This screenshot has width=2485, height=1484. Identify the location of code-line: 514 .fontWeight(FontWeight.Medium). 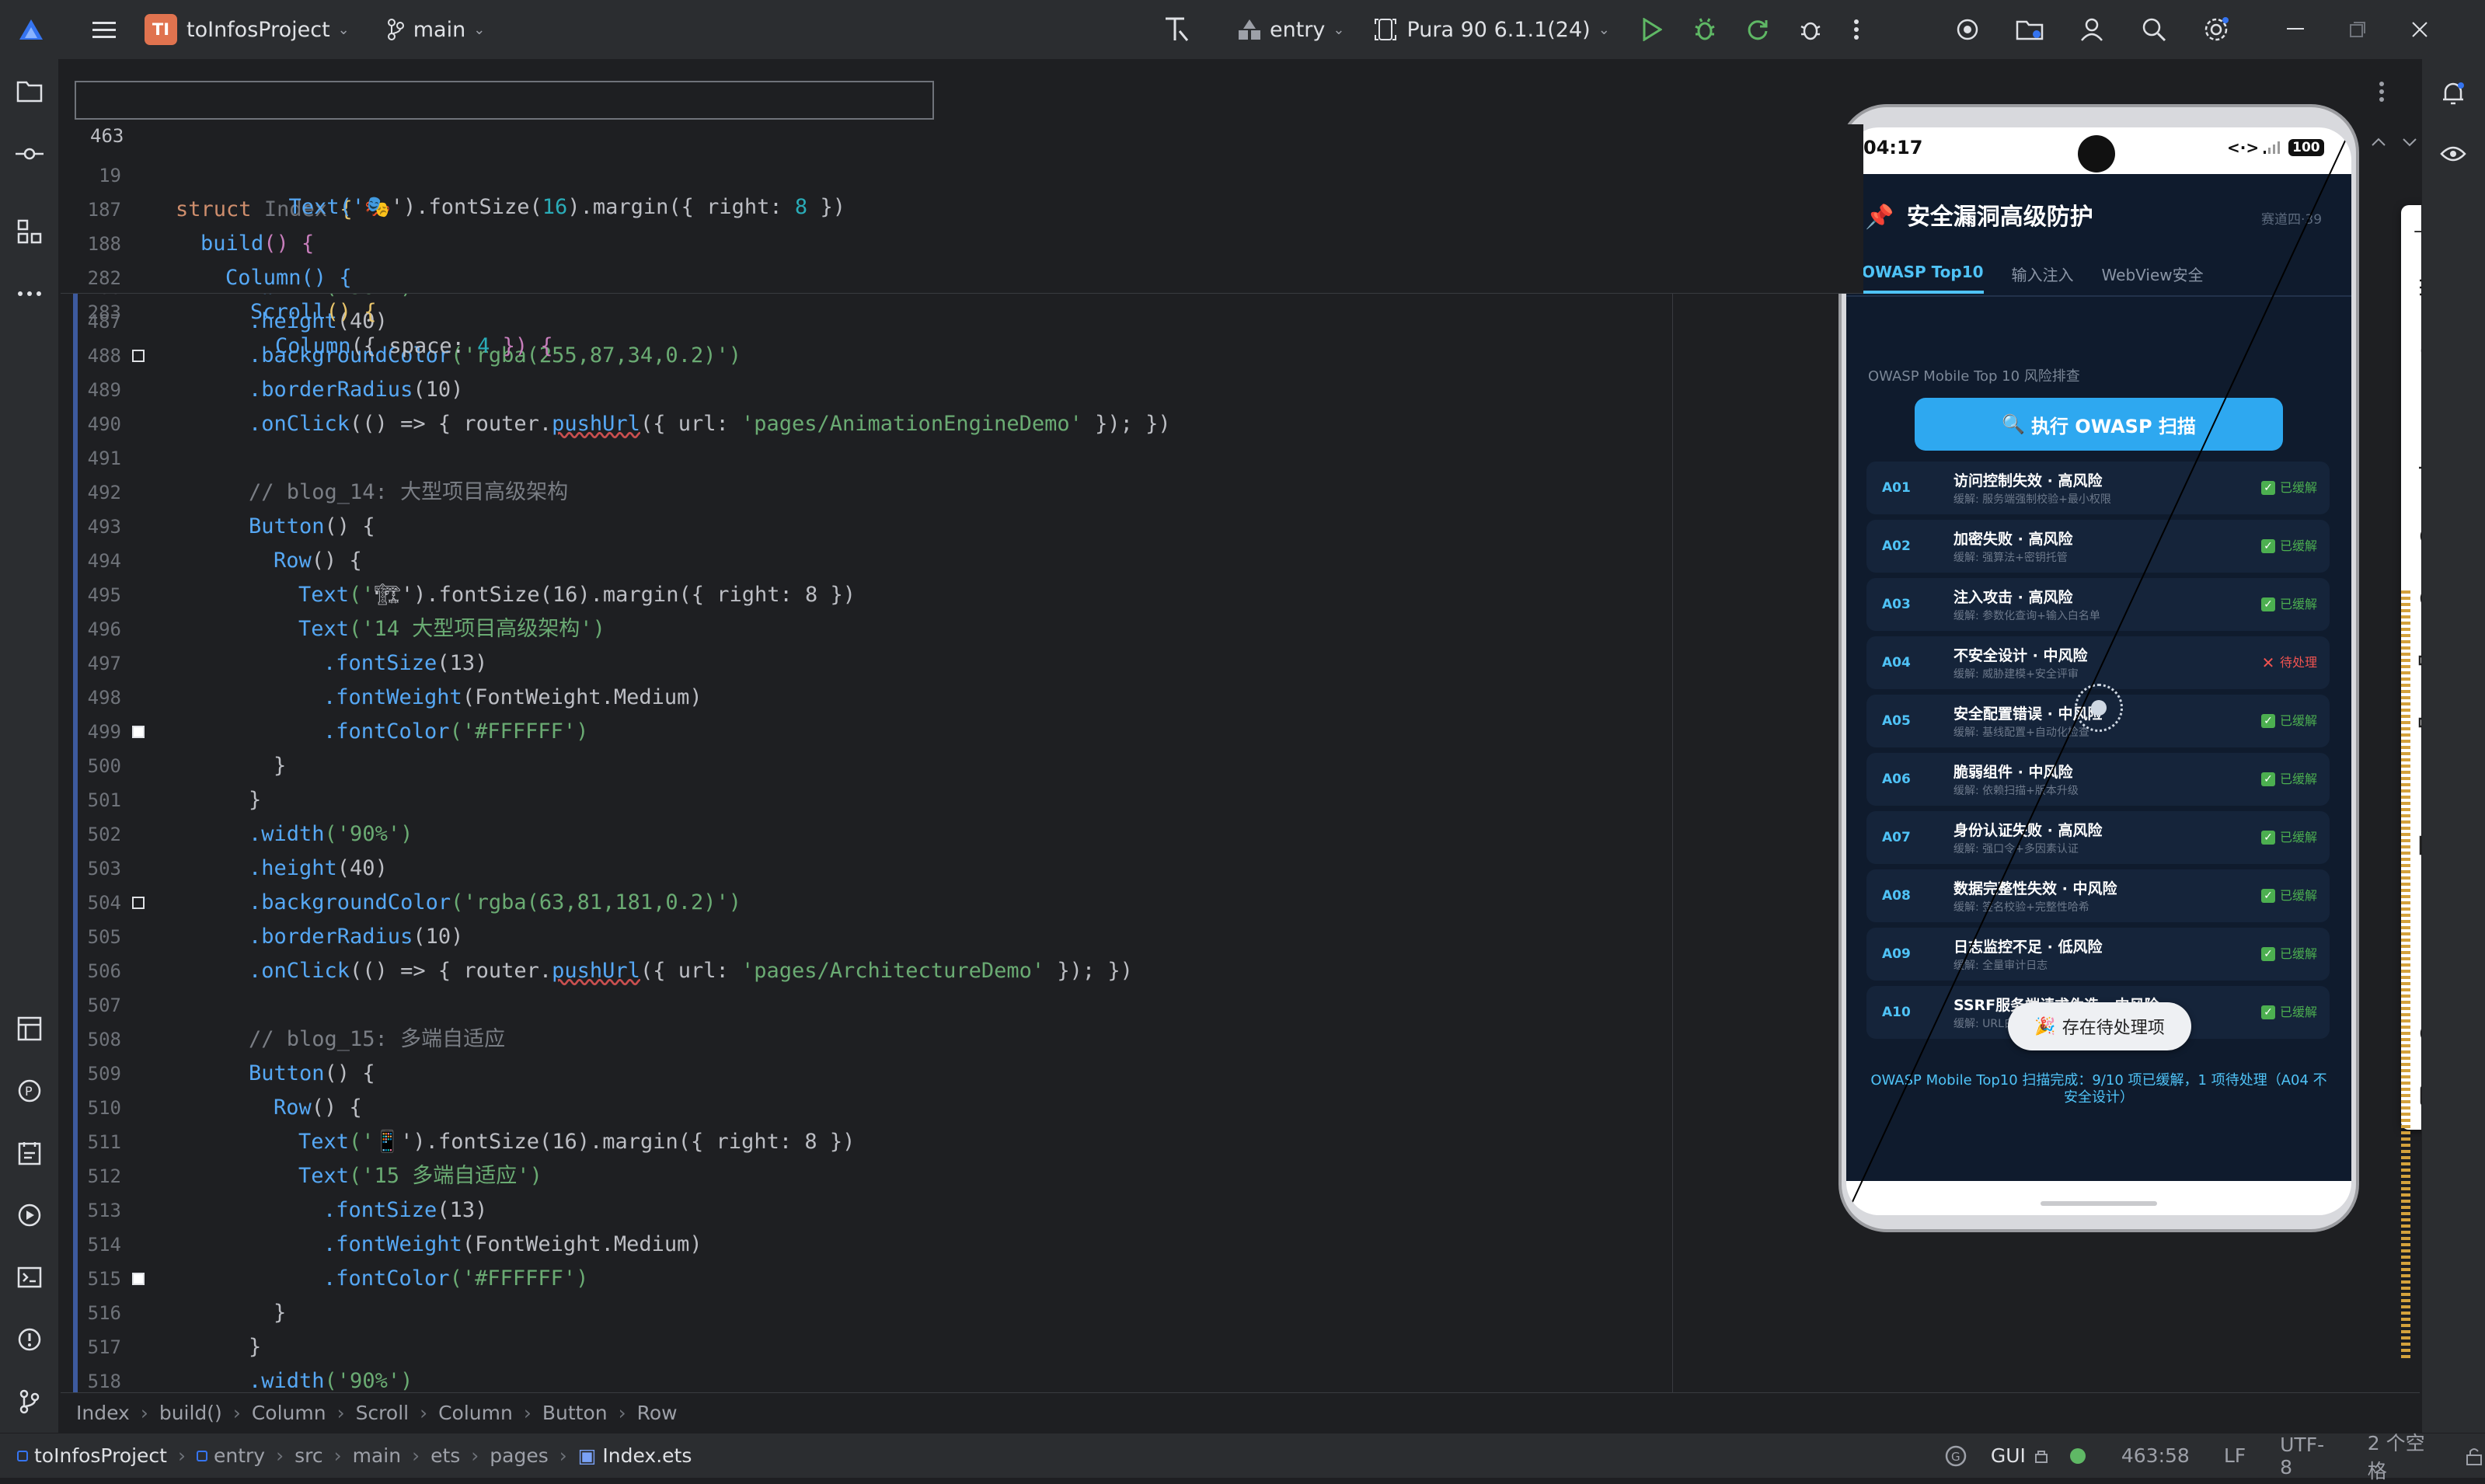
(869, 1245).